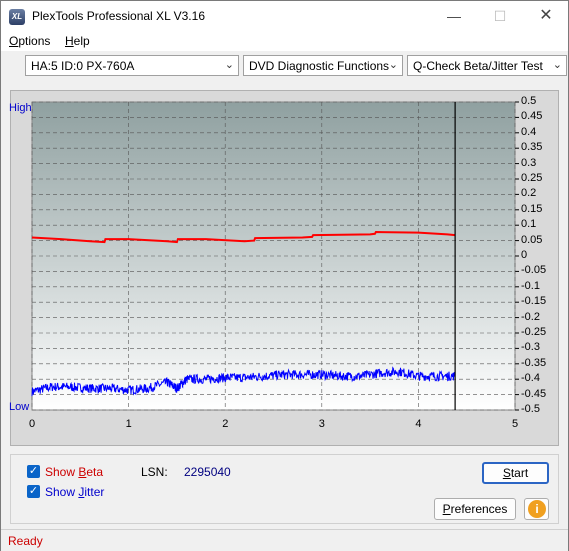  What do you see at coordinates (529, 224) in the screenshot?
I see `y-tick-label: 0.1` at bounding box center [529, 224].